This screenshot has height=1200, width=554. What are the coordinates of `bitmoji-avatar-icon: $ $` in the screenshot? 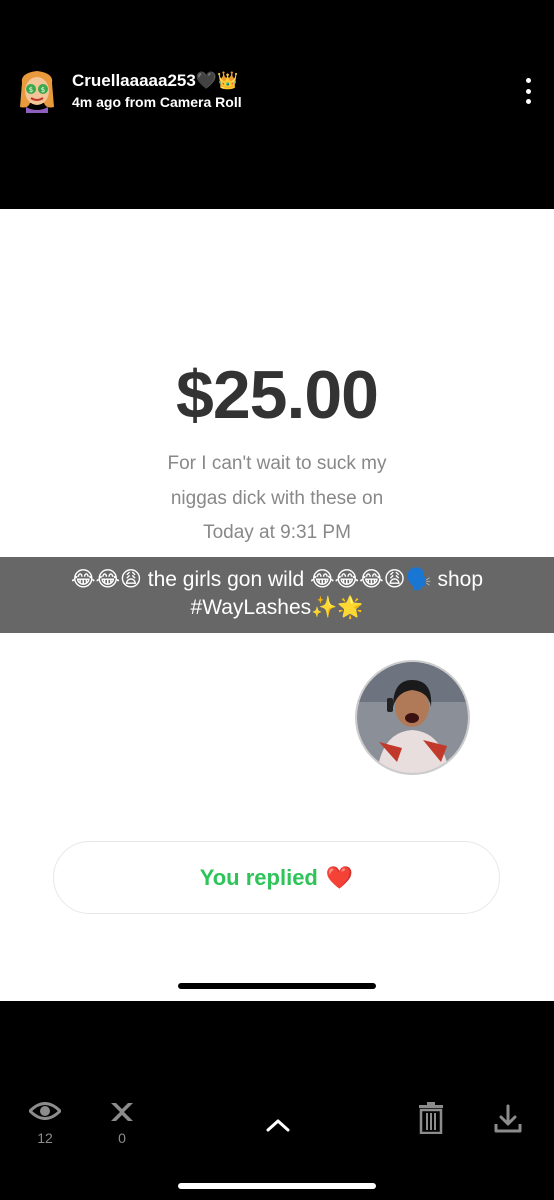 It's located at (37, 91).